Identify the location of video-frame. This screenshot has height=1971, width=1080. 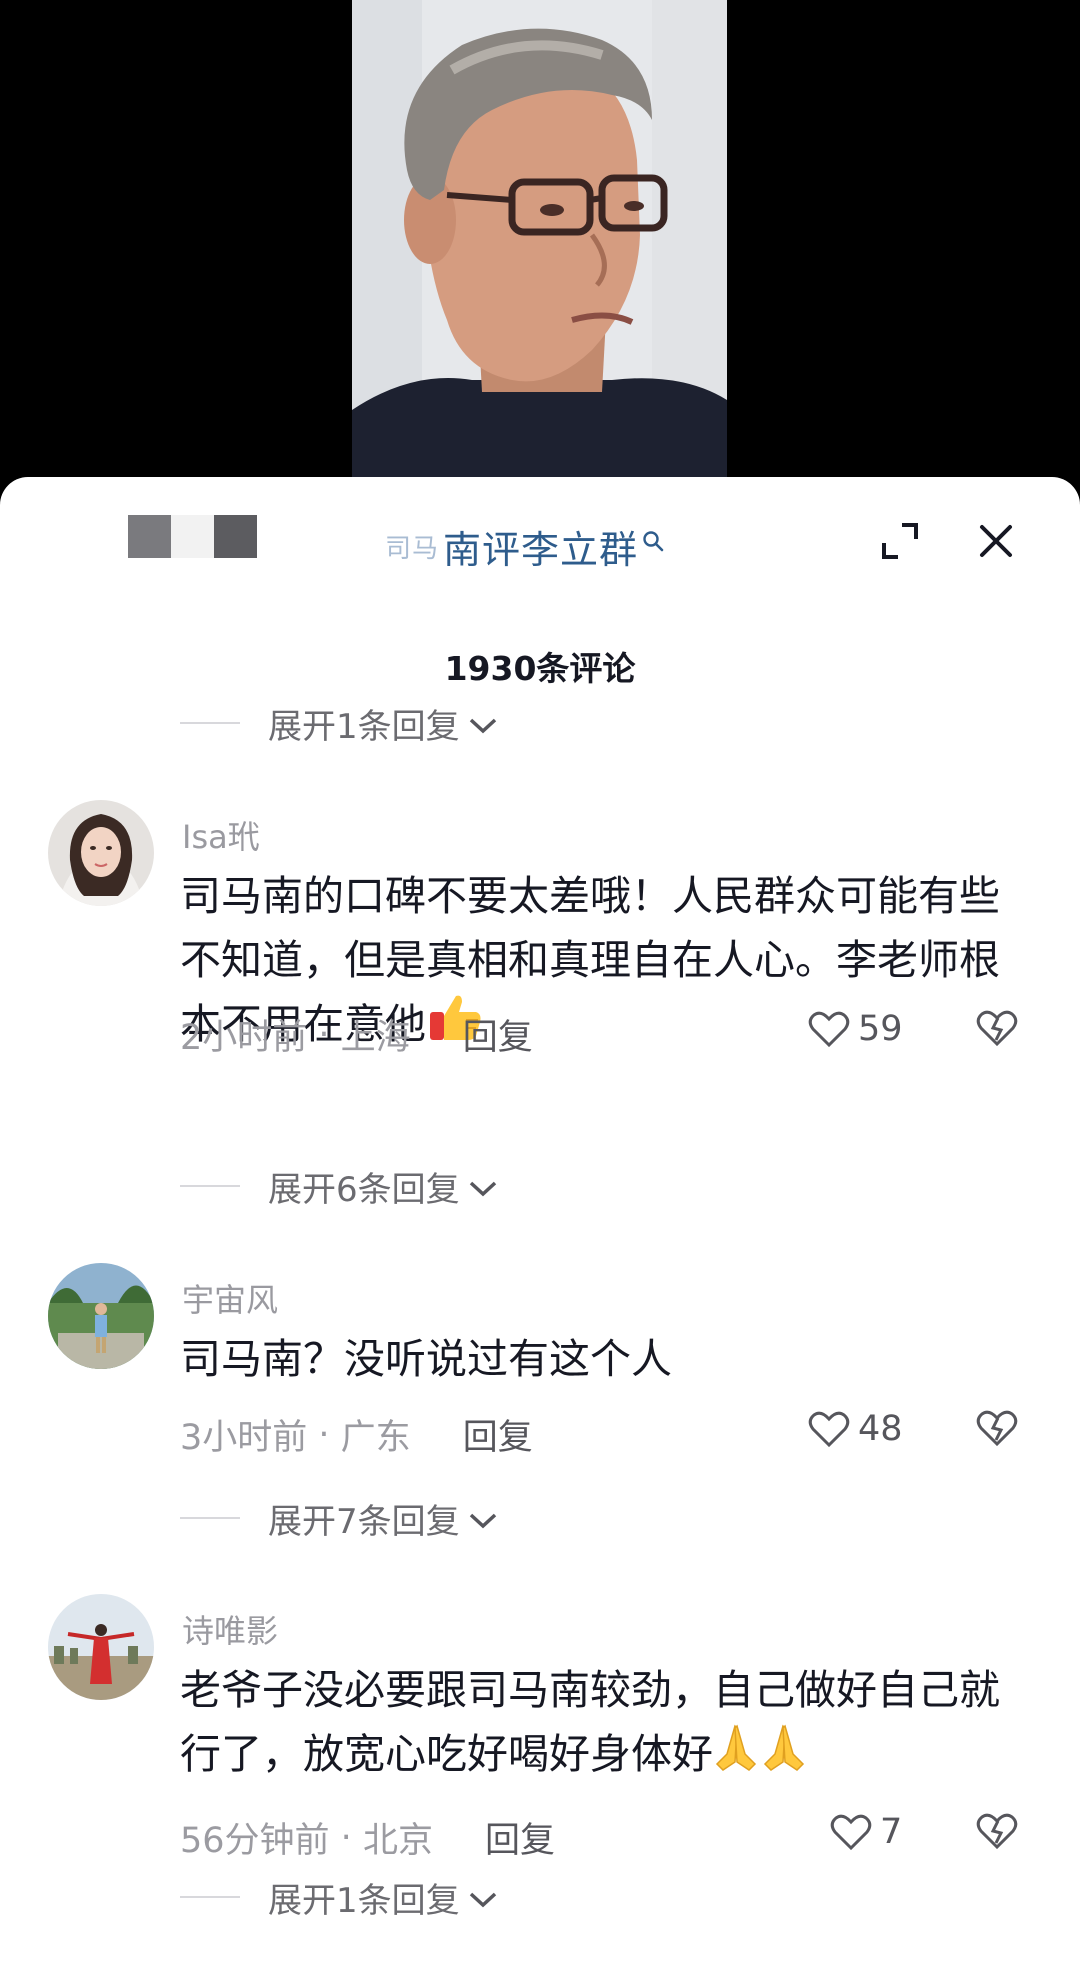
(539, 238).